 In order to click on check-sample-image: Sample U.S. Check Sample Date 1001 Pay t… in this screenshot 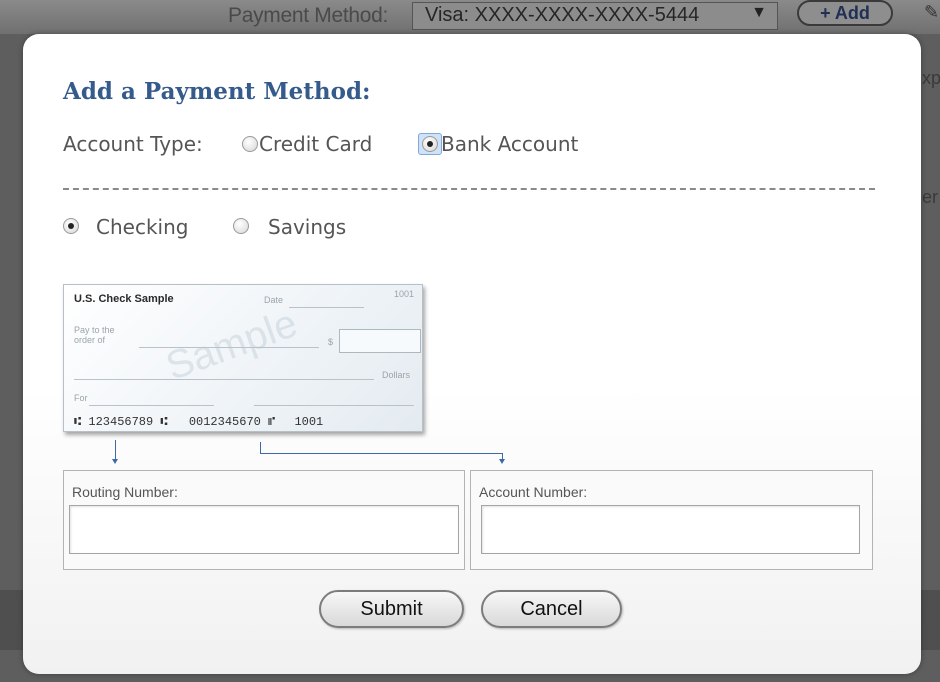, I will do `click(243, 359)`.